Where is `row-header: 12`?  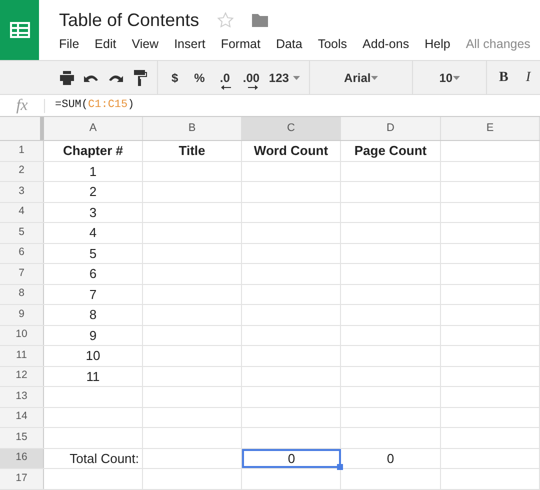
row-header: 12 is located at coordinates (22, 376).